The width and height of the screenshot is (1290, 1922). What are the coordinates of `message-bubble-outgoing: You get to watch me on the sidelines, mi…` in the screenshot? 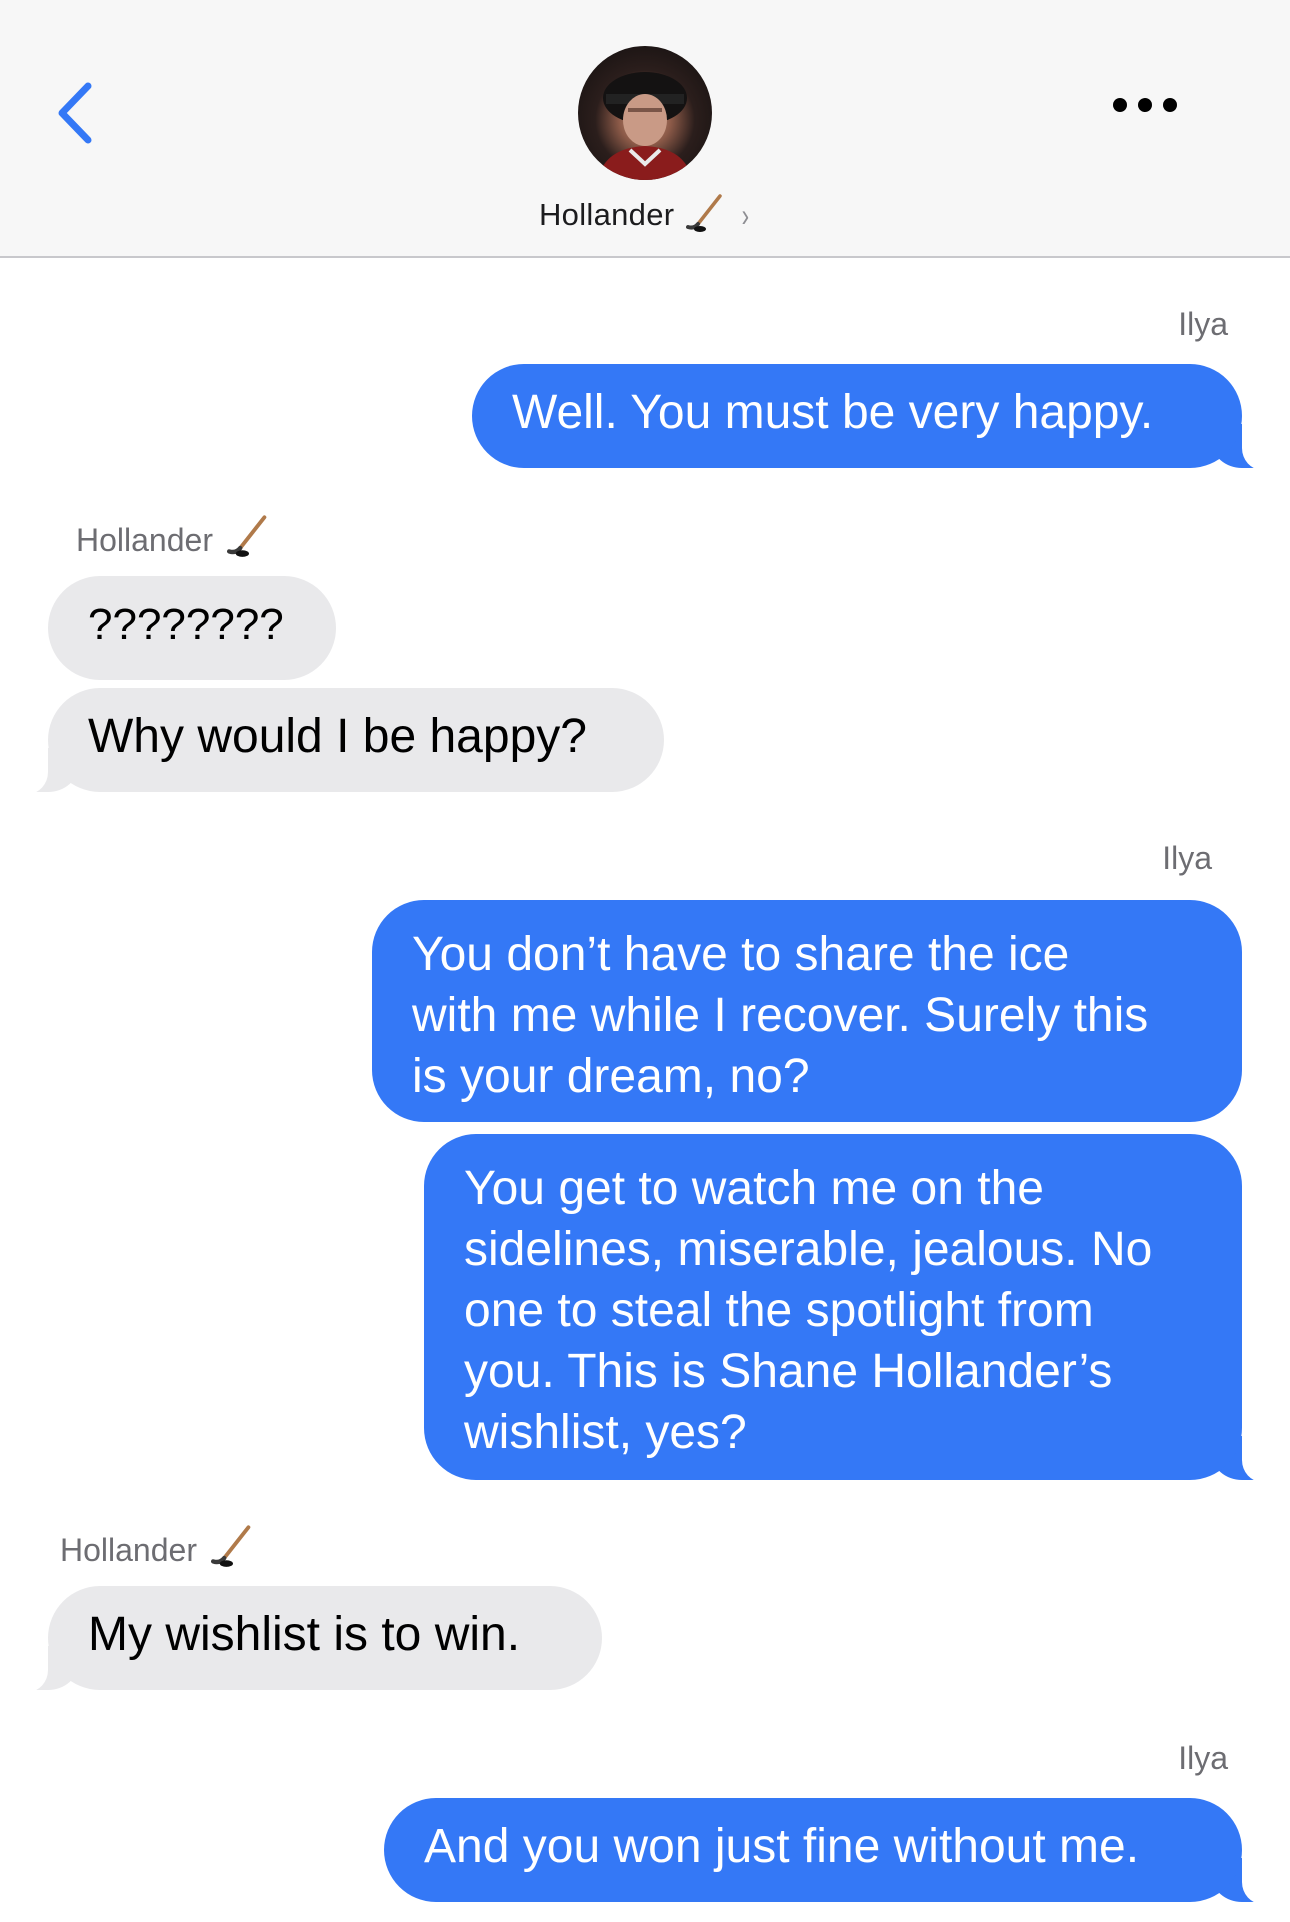 It's located at (848, 1308).